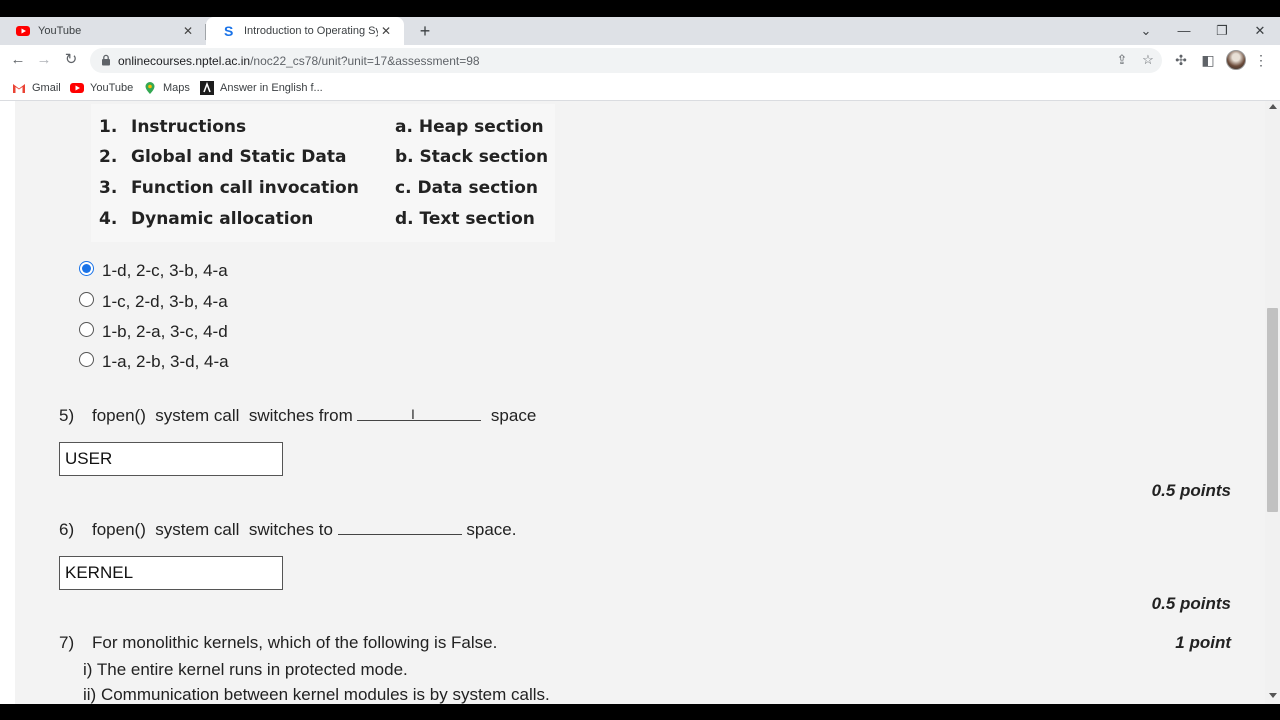 The image size is (1280, 720). Describe the element at coordinates (171, 459) in the screenshot. I see `q5-answer-input: USER` at that location.